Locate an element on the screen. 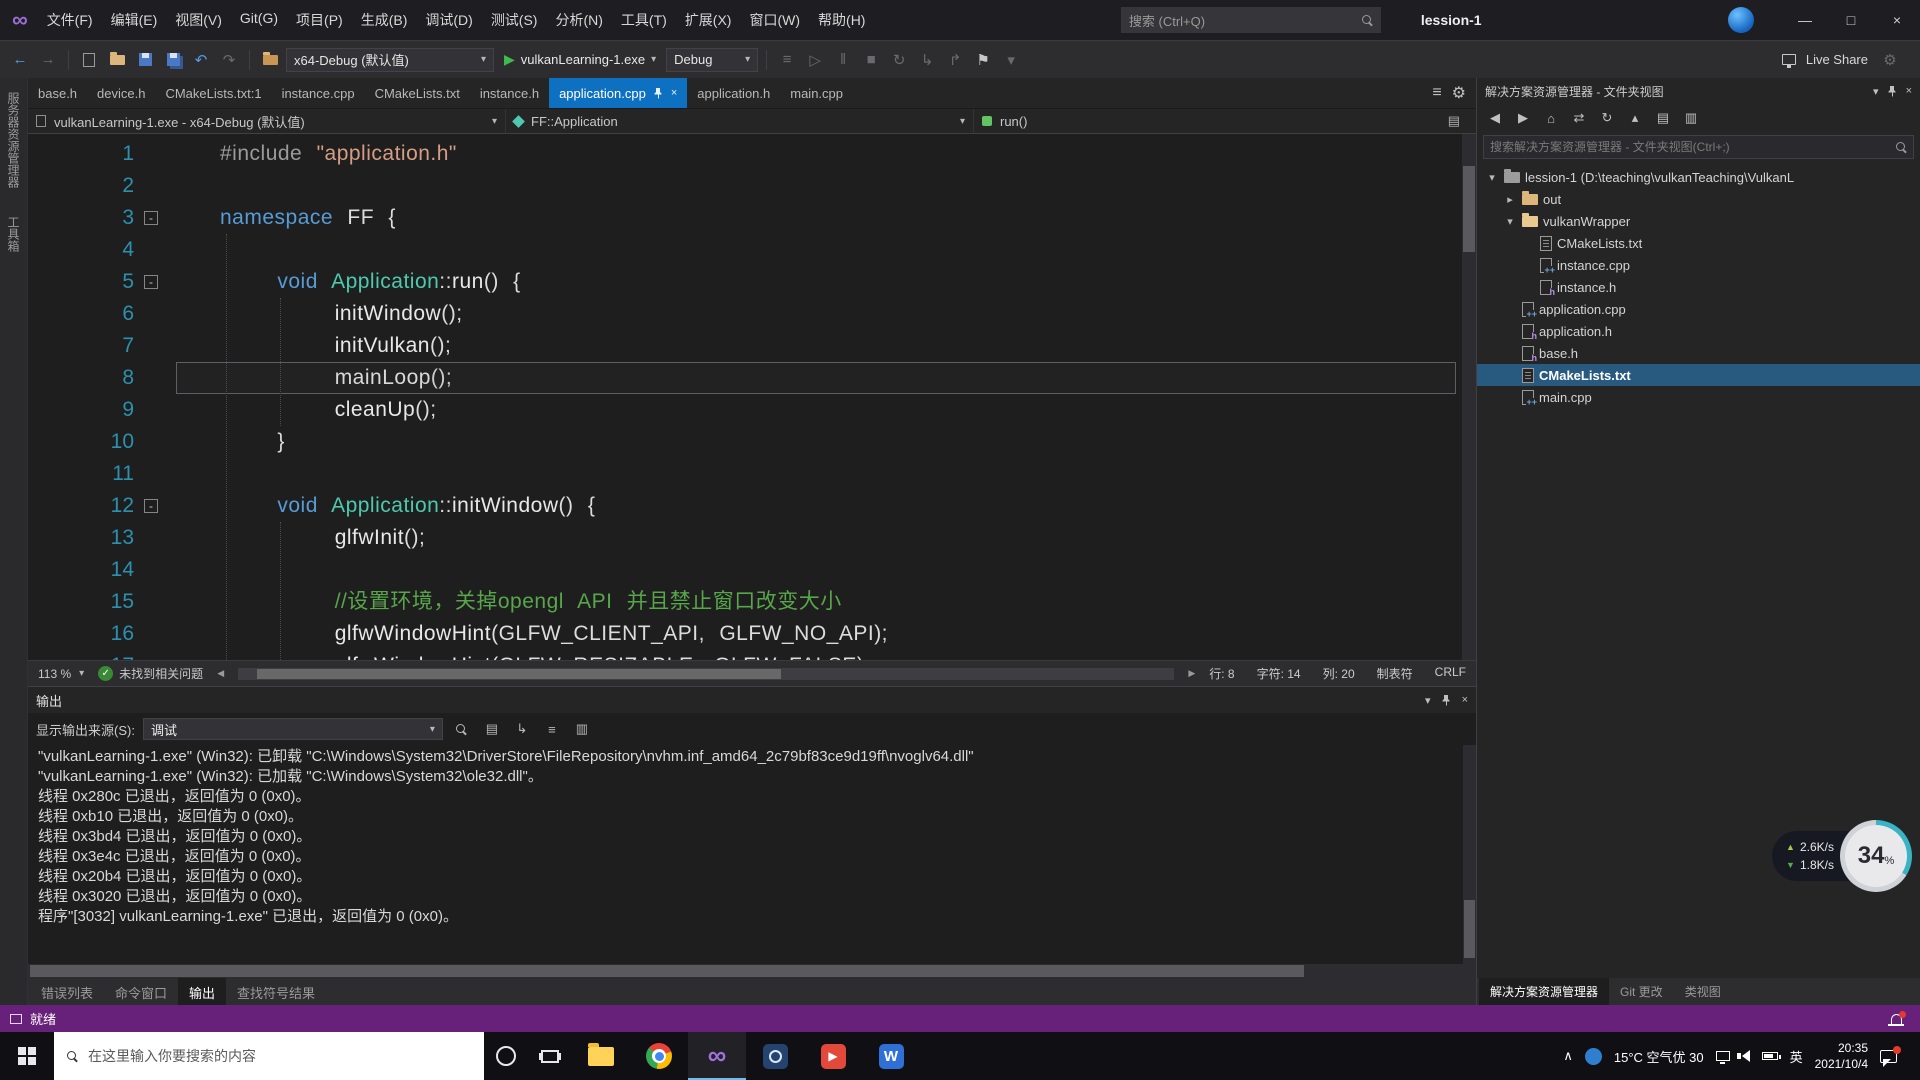 Image resolution: width=1920 pixels, height=1080 pixels. document-tab: instance.cpp is located at coordinates (318, 93).